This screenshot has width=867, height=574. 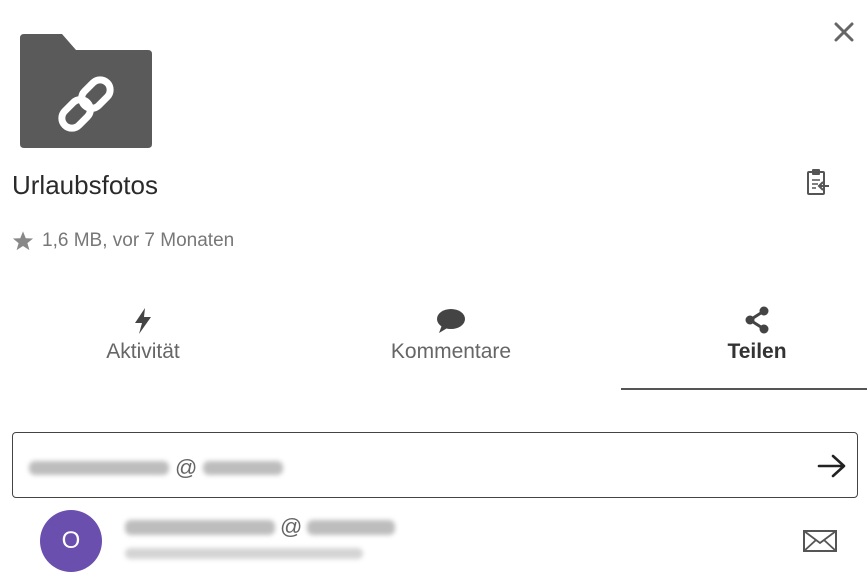 I want to click on share-with-input, so click(x=403, y=465).